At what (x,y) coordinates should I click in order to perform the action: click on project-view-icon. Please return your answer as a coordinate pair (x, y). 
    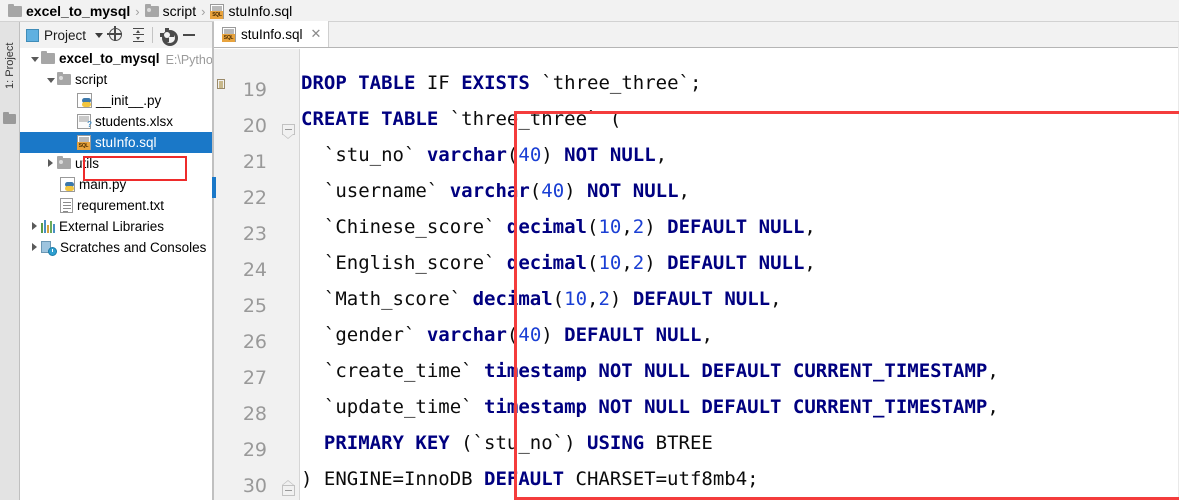
    Looking at the image, I should click on (32, 35).